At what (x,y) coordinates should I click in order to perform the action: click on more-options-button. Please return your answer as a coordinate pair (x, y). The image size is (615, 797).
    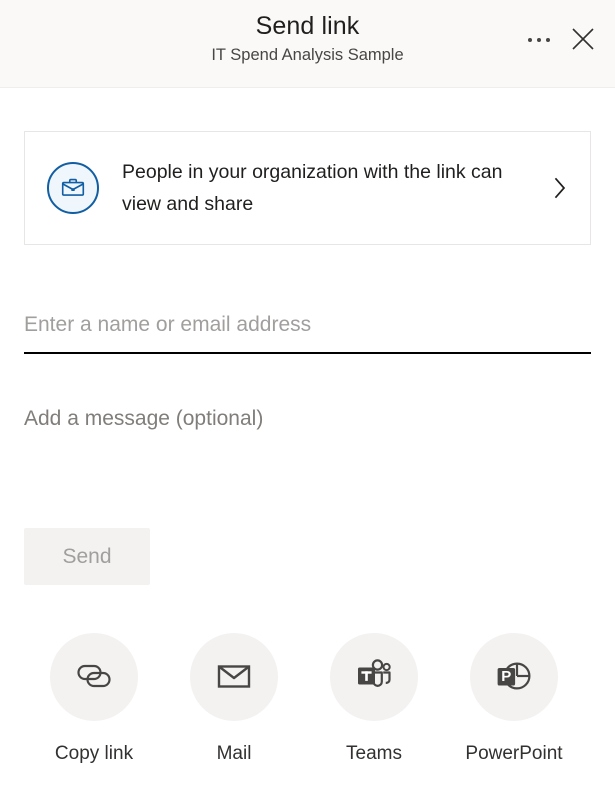
    Looking at the image, I should click on (539, 40).